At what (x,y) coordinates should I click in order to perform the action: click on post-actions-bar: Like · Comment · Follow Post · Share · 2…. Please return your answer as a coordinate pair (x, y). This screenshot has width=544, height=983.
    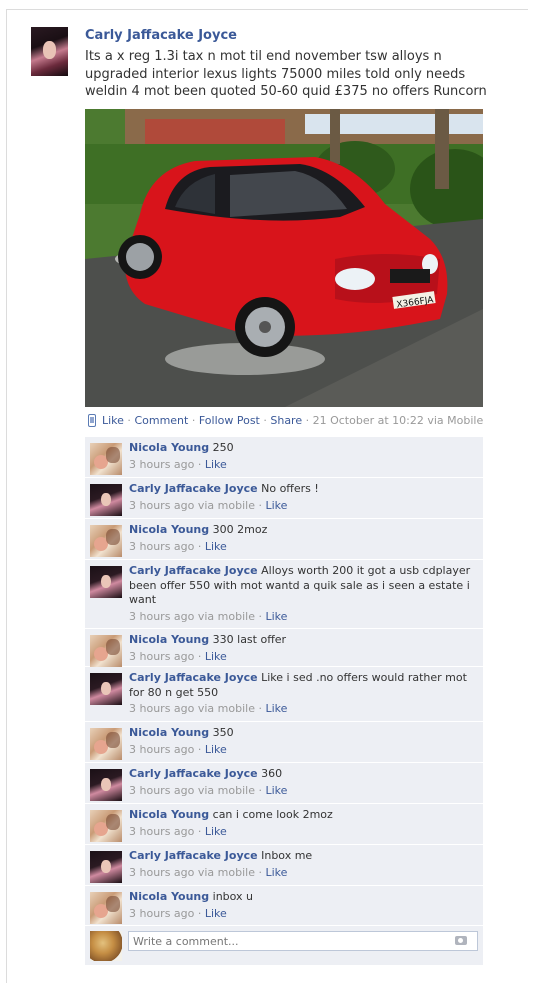
    Looking at the image, I should click on (285, 420).